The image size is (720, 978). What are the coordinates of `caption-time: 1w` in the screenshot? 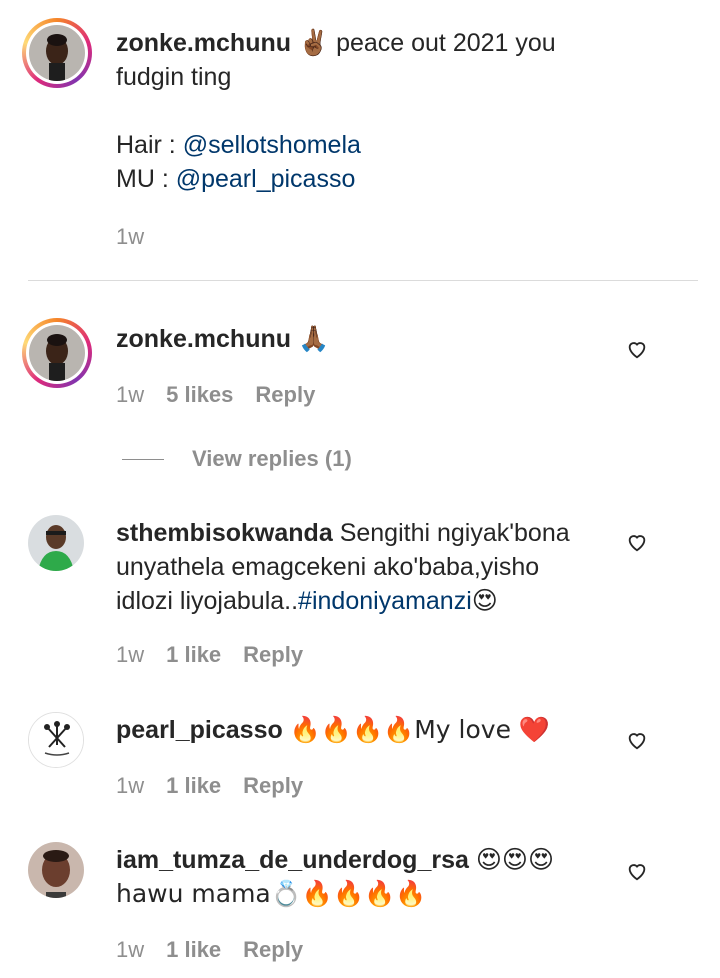 It's located at (130, 236).